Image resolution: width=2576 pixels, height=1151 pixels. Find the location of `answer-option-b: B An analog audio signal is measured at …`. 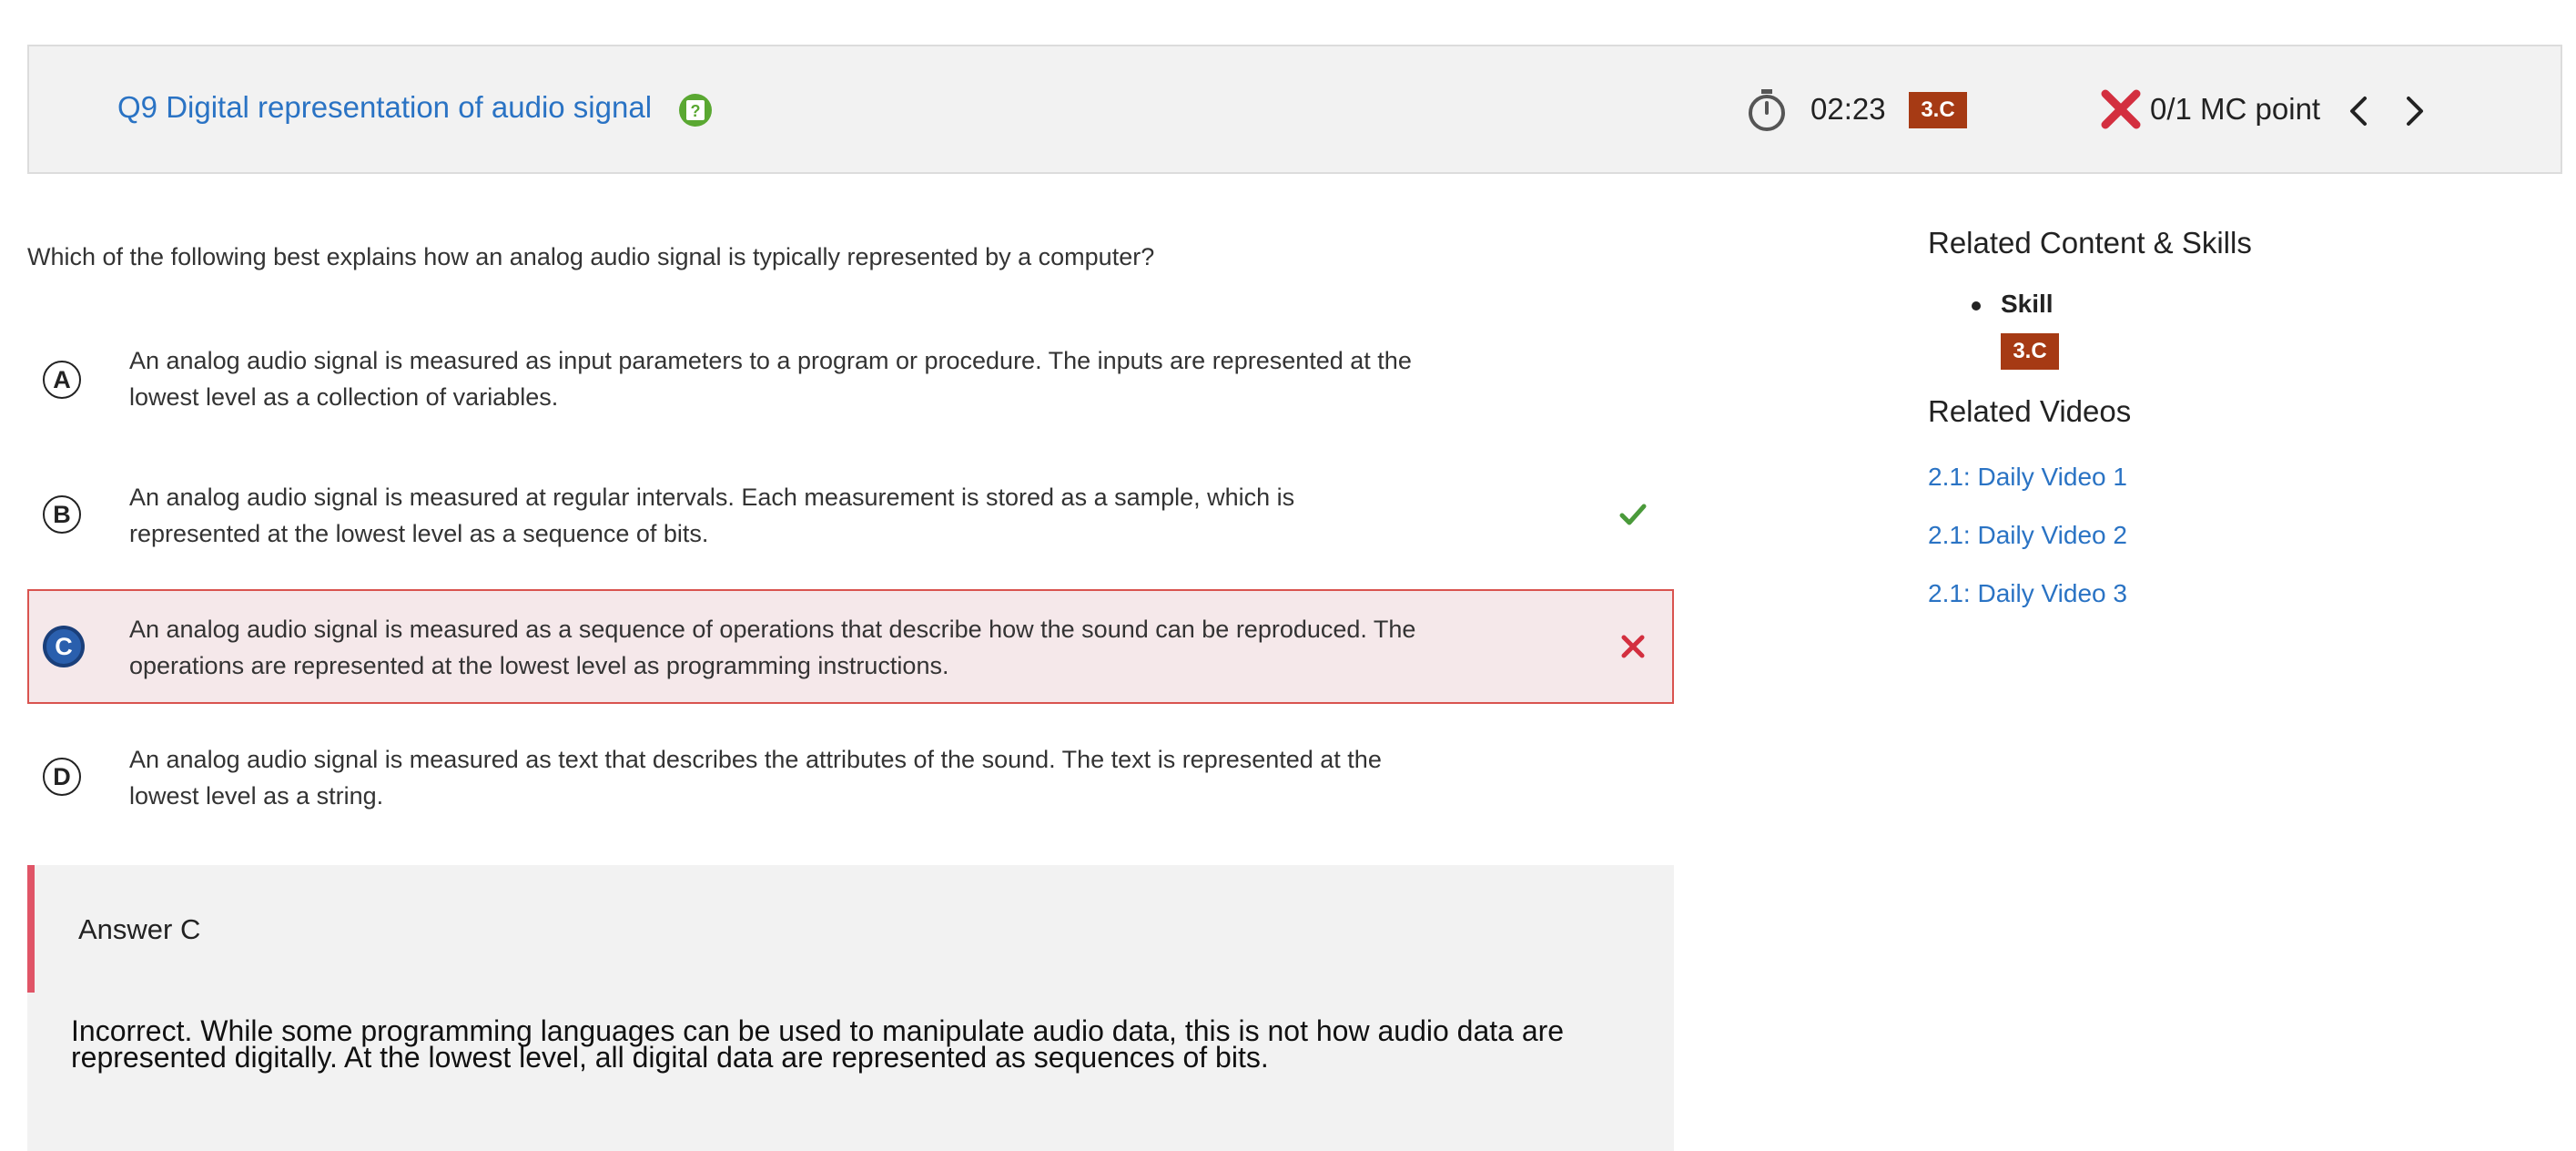

answer-option-b: B An analog audio signal is measured at … is located at coordinates (850, 516).